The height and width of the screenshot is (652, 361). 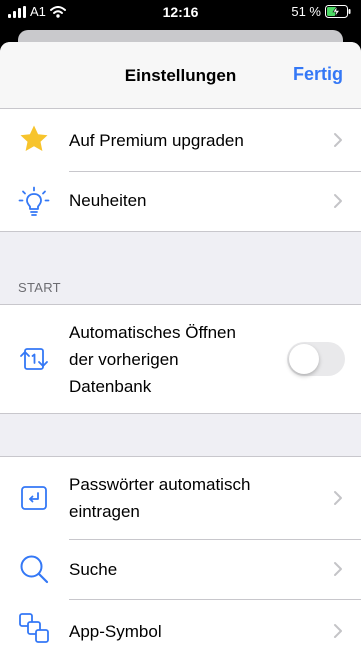 I want to click on search-label: Suche, so click(x=93, y=569).